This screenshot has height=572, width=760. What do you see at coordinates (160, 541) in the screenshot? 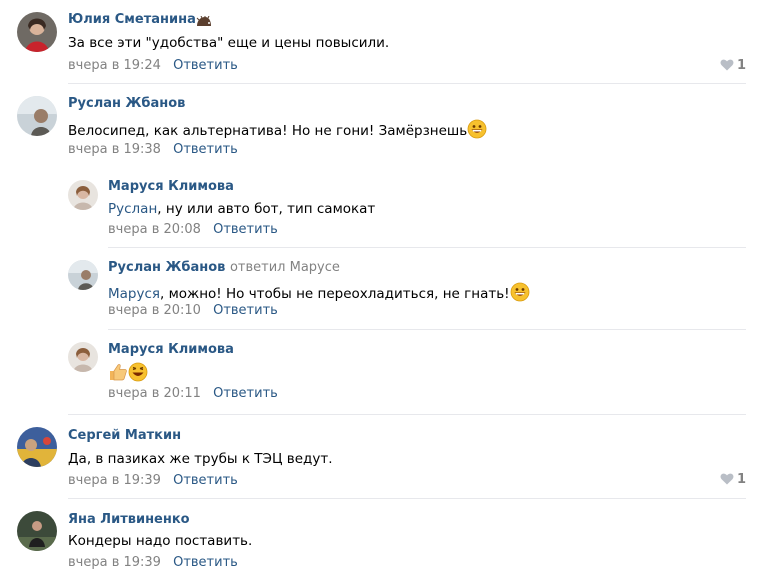
I see `comment-text: Кондеры надо поставить.` at bounding box center [160, 541].